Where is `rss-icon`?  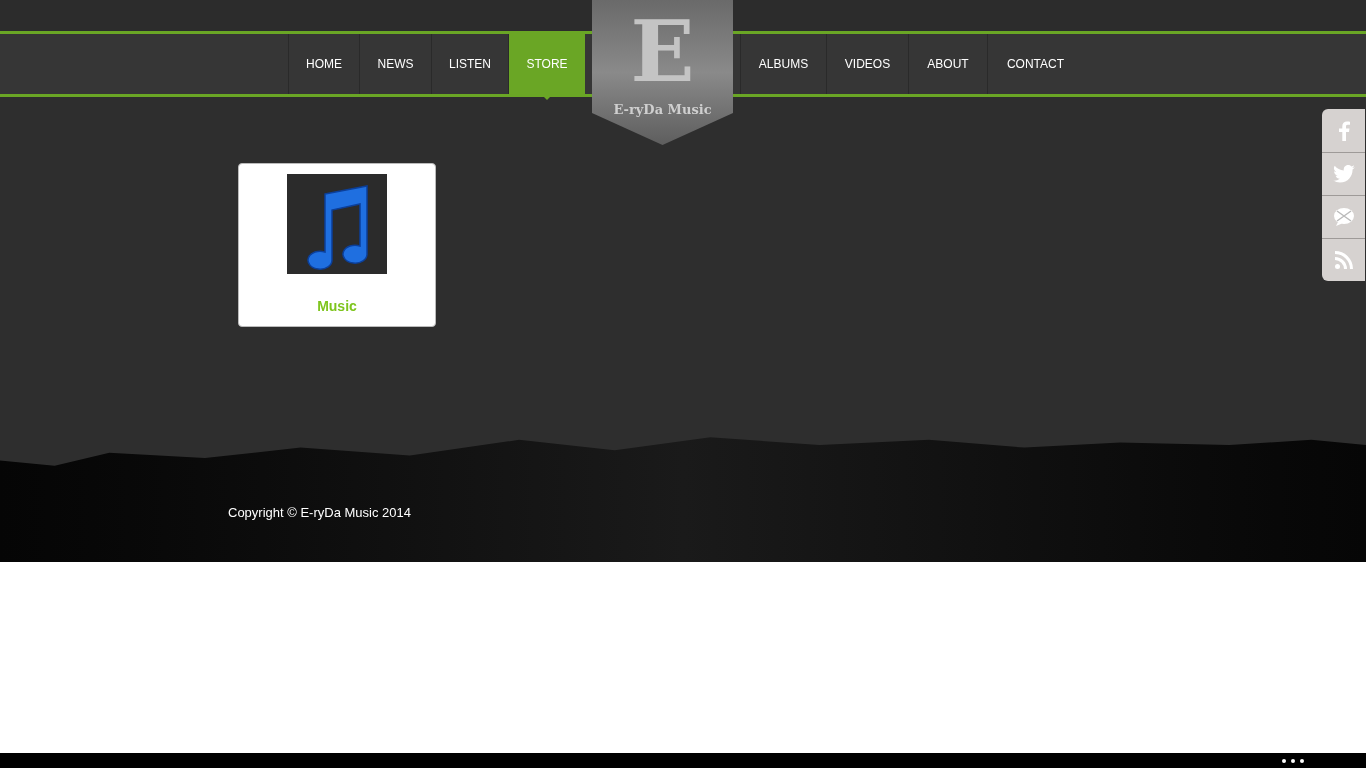 rss-icon is located at coordinates (1343, 260).